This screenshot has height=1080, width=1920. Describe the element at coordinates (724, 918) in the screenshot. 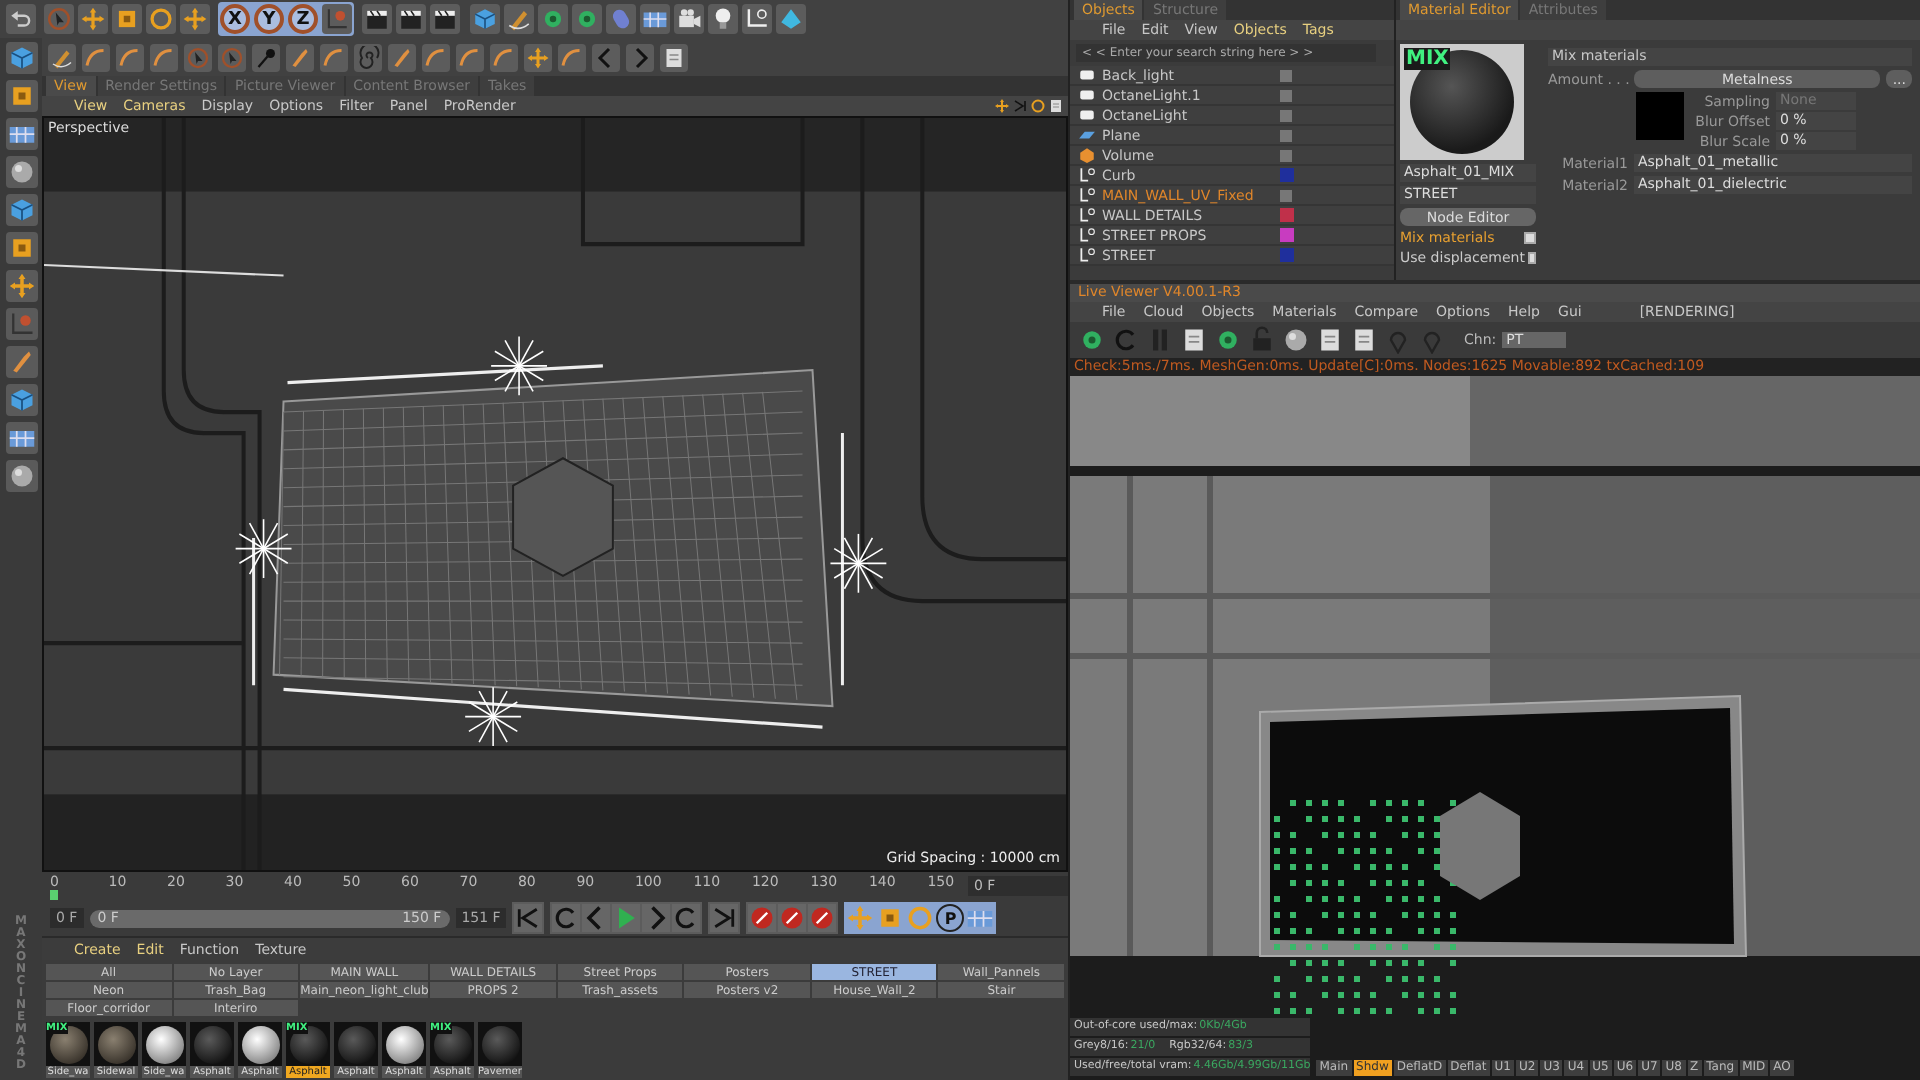

I see `skip-end-icon` at that location.